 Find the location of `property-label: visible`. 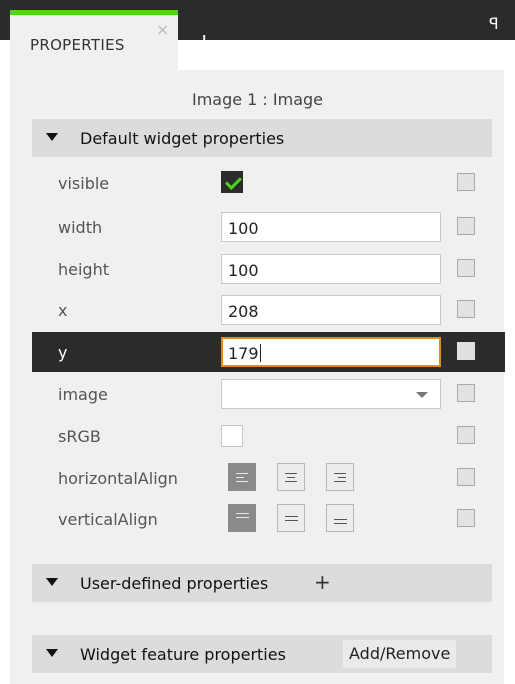

property-label: visible is located at coordinates (84, 183).